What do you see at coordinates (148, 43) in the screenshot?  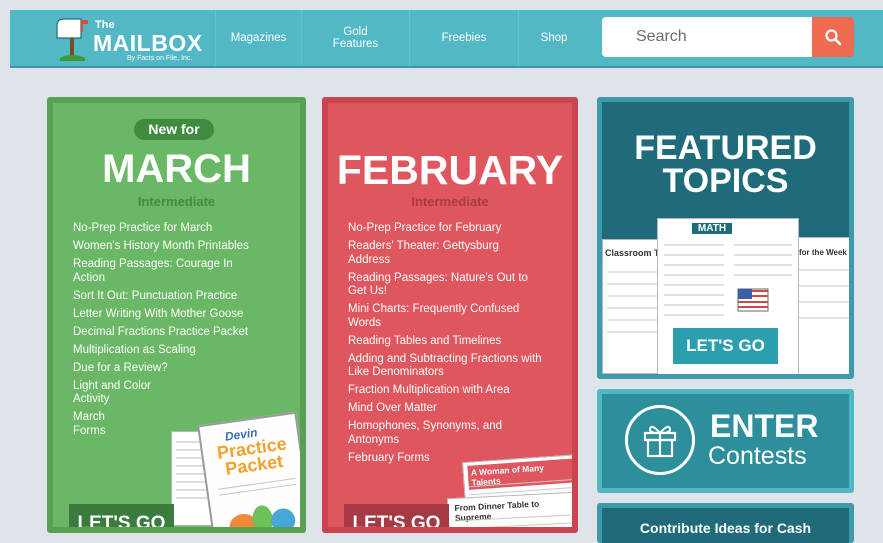 I see `logo-name: MAILBOX` at bounding box center [148, 43].